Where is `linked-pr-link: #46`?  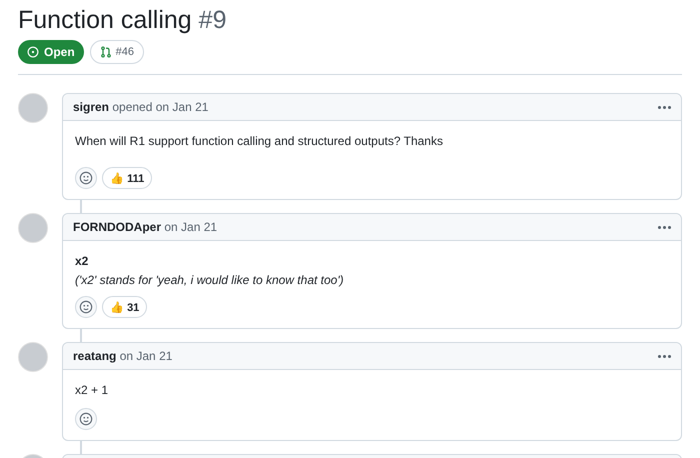 linked-pr-link: #46 is located at coordinates (117, 52).